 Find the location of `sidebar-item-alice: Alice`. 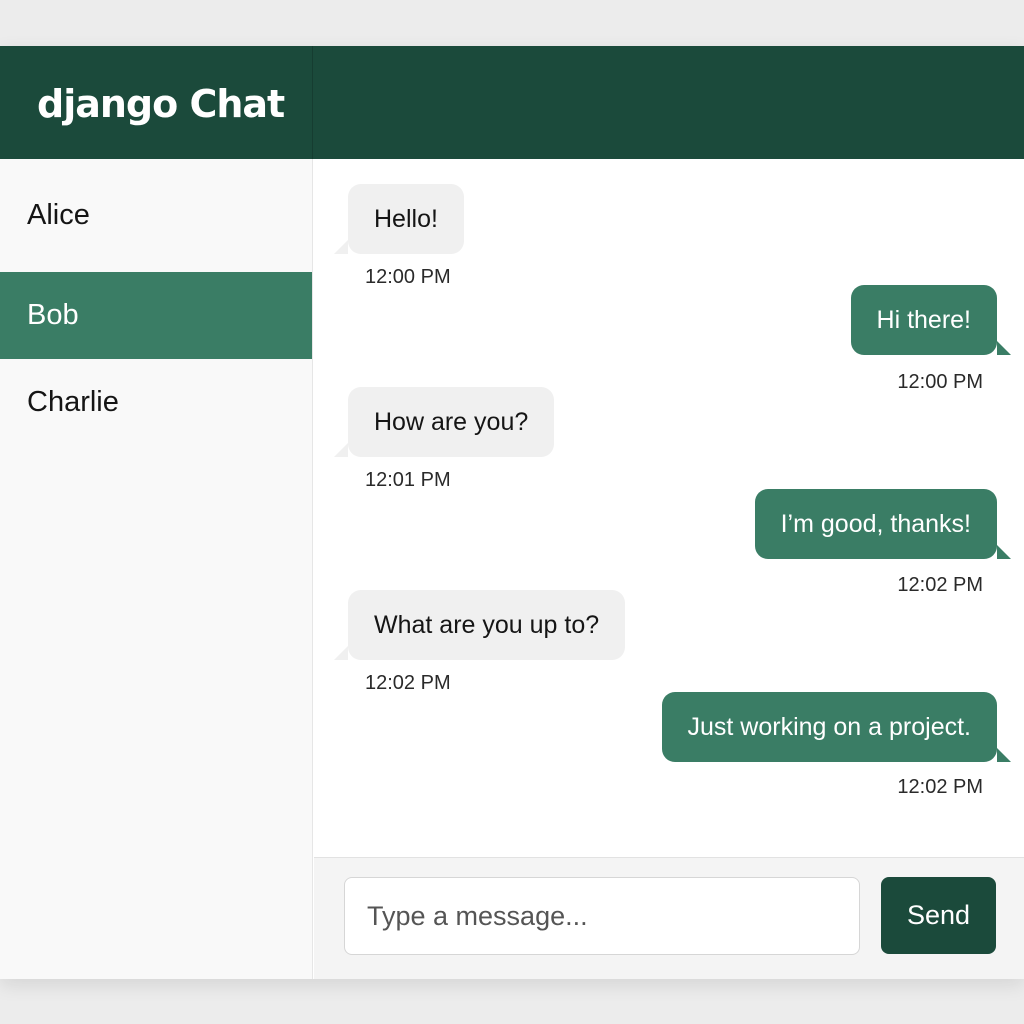

sidebar-item-alice: Alice is located at coordinates (156, 215).